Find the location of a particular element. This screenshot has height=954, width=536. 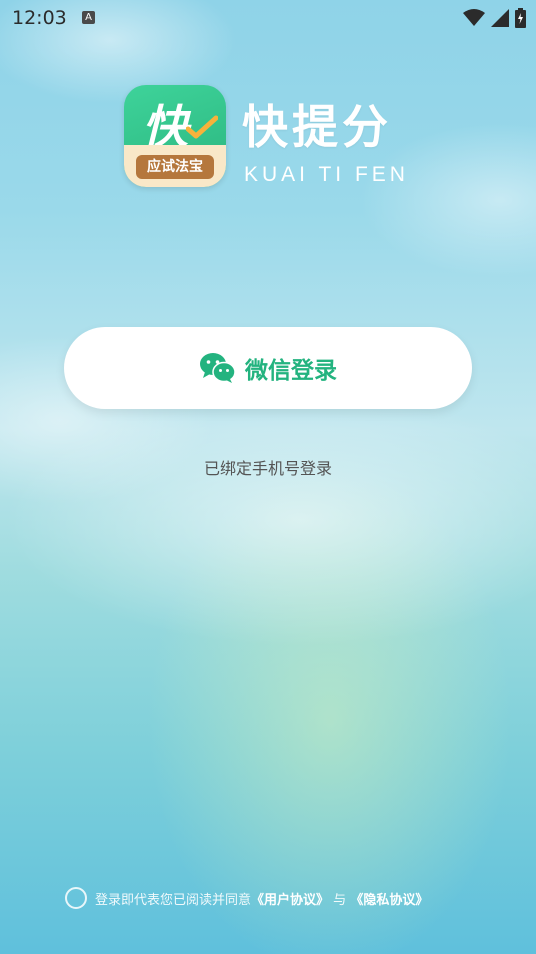

status-icons is located at coordinates (494, 18).